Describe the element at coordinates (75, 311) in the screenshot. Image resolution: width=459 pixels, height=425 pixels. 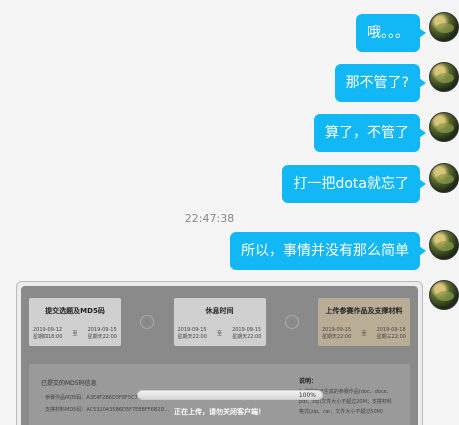
I see `step-title: 提交选题及MD5码` at that location.